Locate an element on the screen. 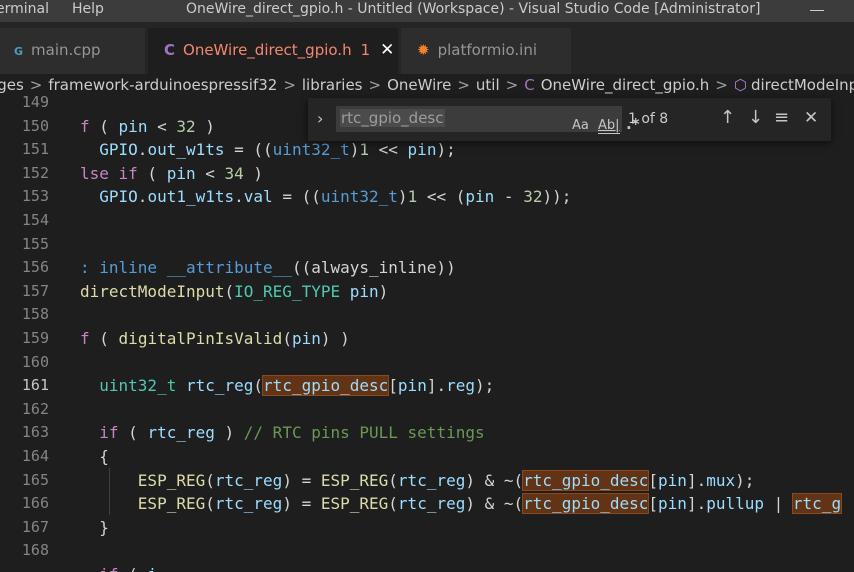 The height and width of the screenshot is (572, 854). find-input: rtc_gpio_desc Aa Ab| .* is located at coordinates (488, 120).